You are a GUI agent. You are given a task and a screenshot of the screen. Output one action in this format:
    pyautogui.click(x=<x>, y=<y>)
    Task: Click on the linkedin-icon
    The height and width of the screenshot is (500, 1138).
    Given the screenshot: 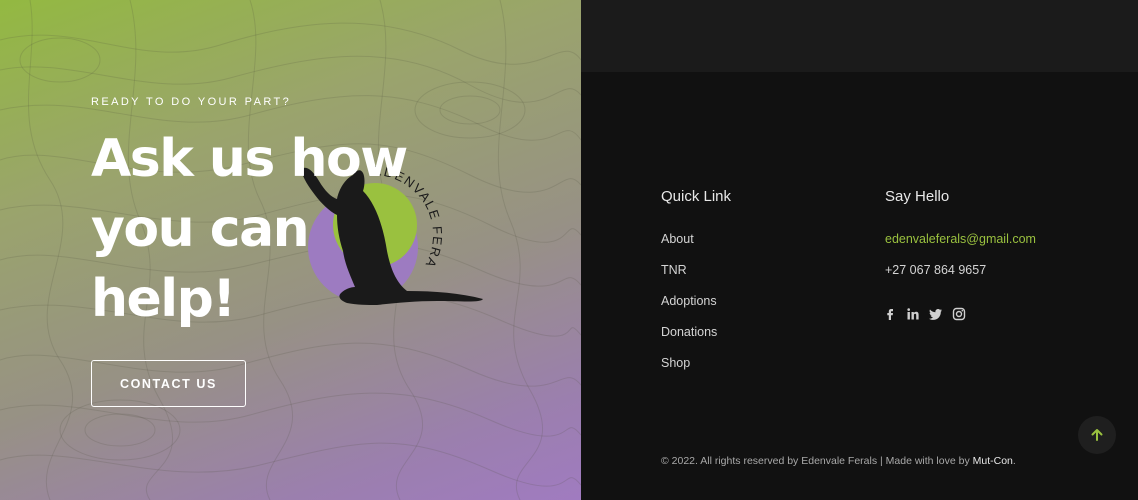 What is the action you would take?
    pyautogui.click(x=913, y=314)
    